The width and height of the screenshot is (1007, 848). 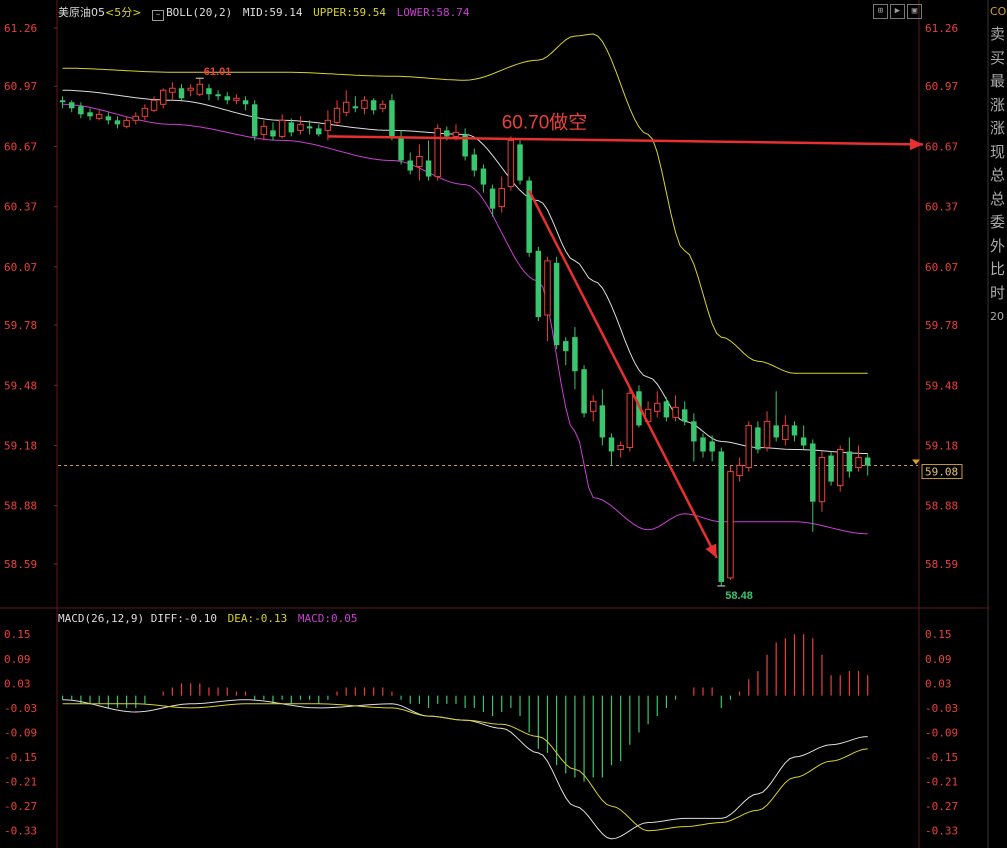 What do you see at coordinates (938, 634) in the screenshot?
I see `macd-y-tick-label: 0.15` at bounding box center [938, 634].